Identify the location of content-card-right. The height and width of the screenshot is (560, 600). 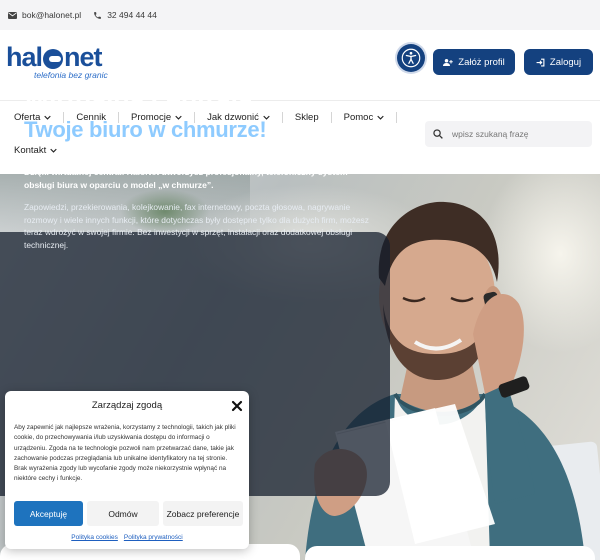
(450, 553).